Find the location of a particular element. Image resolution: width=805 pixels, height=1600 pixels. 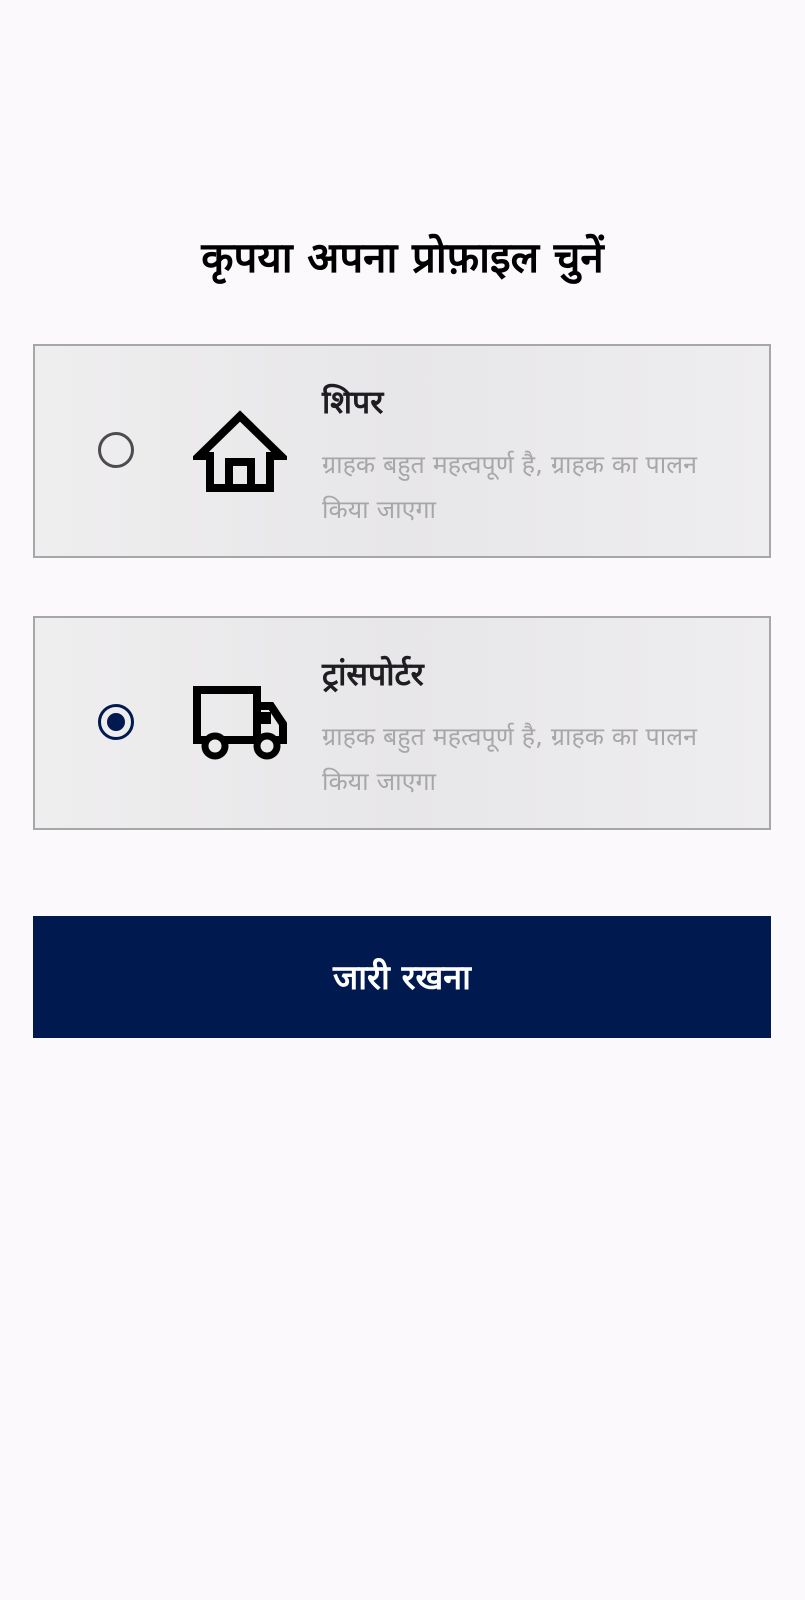

continue-button: जारी रखना is located at coordinates (402, 977).